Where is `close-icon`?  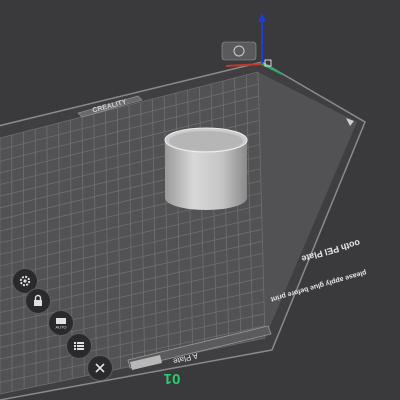
close-icon is located at coordinates (100, 368).